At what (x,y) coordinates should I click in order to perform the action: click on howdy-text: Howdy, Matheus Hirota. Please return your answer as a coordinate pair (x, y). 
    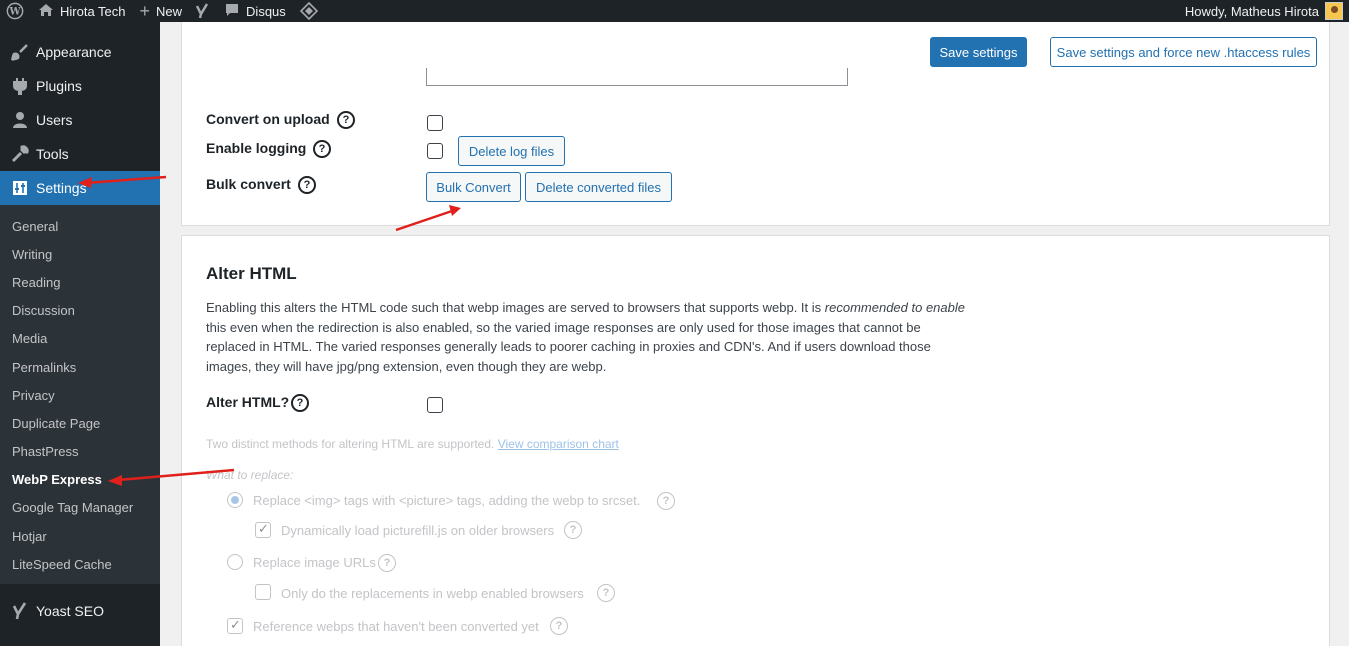
    Looking at the image, I should click on (1251, 11).